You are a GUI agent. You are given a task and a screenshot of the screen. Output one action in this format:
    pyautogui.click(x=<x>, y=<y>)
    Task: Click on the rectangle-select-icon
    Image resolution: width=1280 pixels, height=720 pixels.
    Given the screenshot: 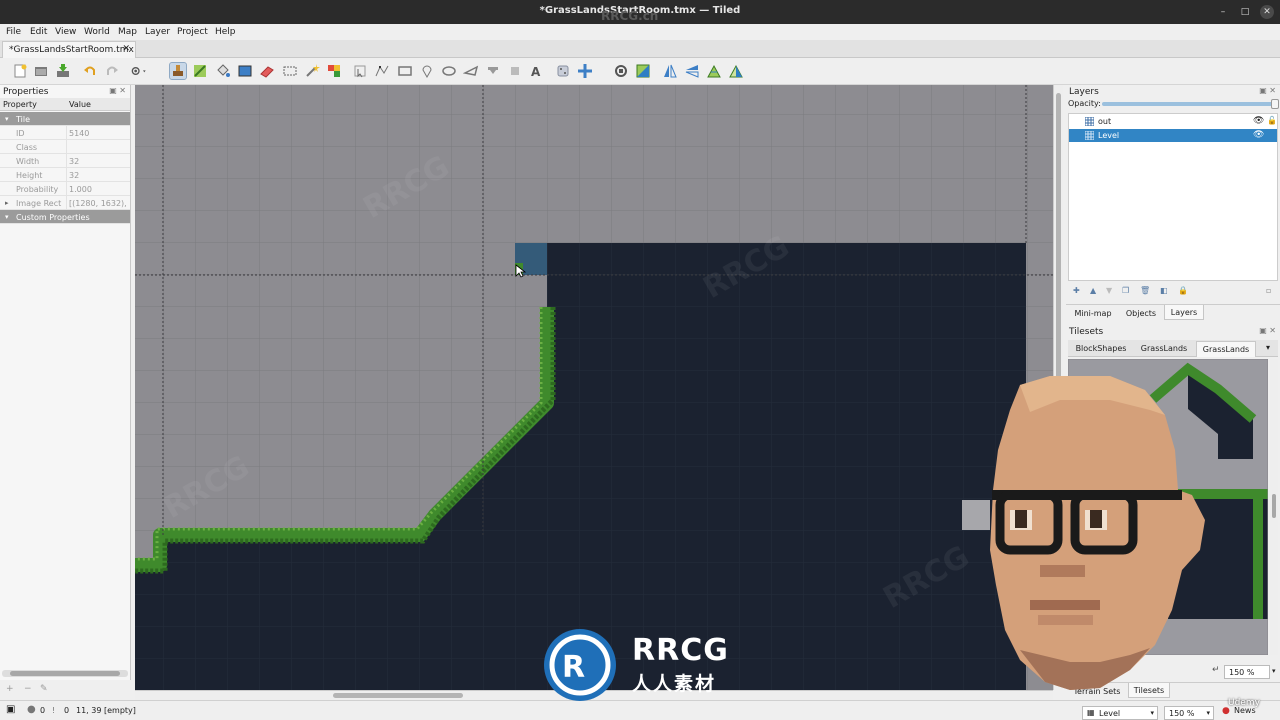 What is the action you would take?
    pyautogui.click(x=290, y=71)
    